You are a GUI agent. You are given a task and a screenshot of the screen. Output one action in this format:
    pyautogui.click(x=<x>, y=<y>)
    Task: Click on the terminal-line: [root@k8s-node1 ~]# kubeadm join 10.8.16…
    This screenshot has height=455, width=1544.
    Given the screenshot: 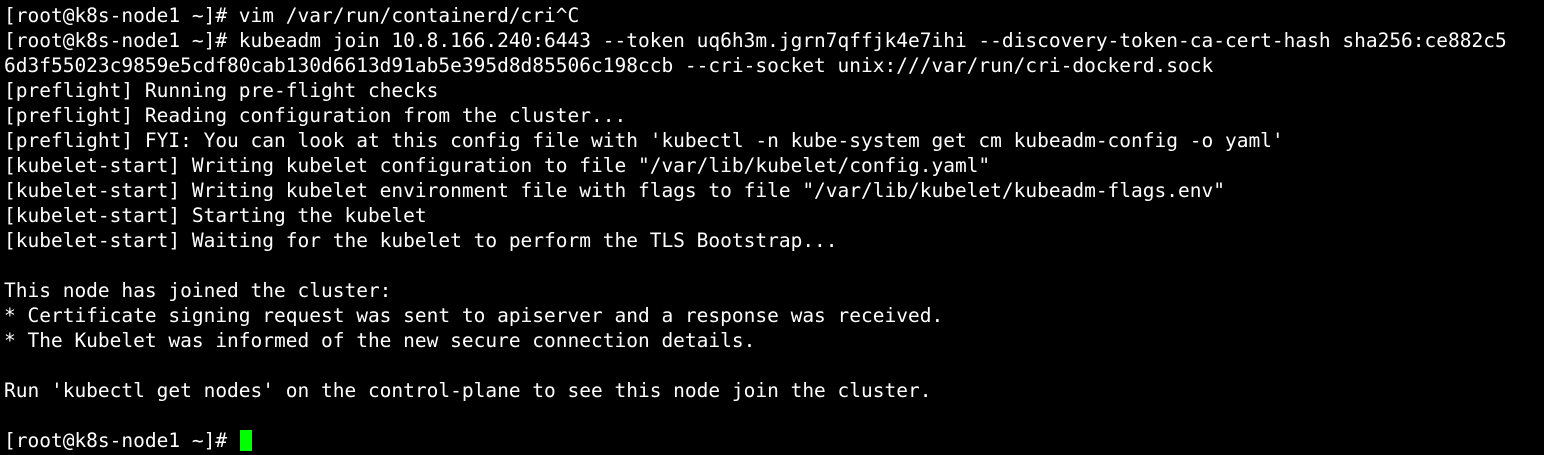 What is the action you would take?
    pyautogui.click(x=755, y=40)
    